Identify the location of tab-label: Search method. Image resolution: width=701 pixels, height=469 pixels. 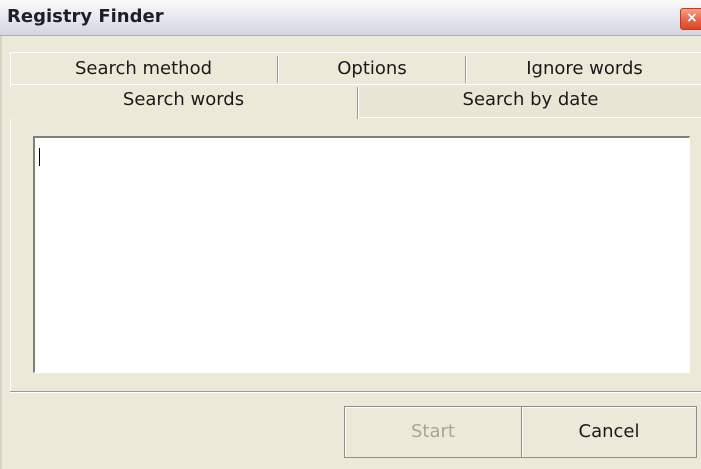
(143, 68).